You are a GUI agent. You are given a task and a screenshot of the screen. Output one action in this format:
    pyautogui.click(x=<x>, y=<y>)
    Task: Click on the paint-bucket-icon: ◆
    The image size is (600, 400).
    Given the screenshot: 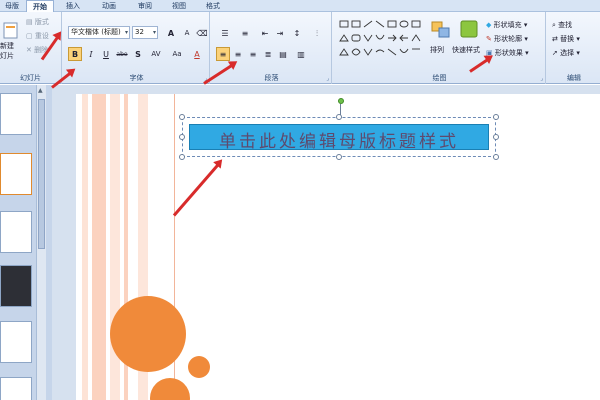 What is the action you would take?
    pyautogui.click(x=489, y=25)
    